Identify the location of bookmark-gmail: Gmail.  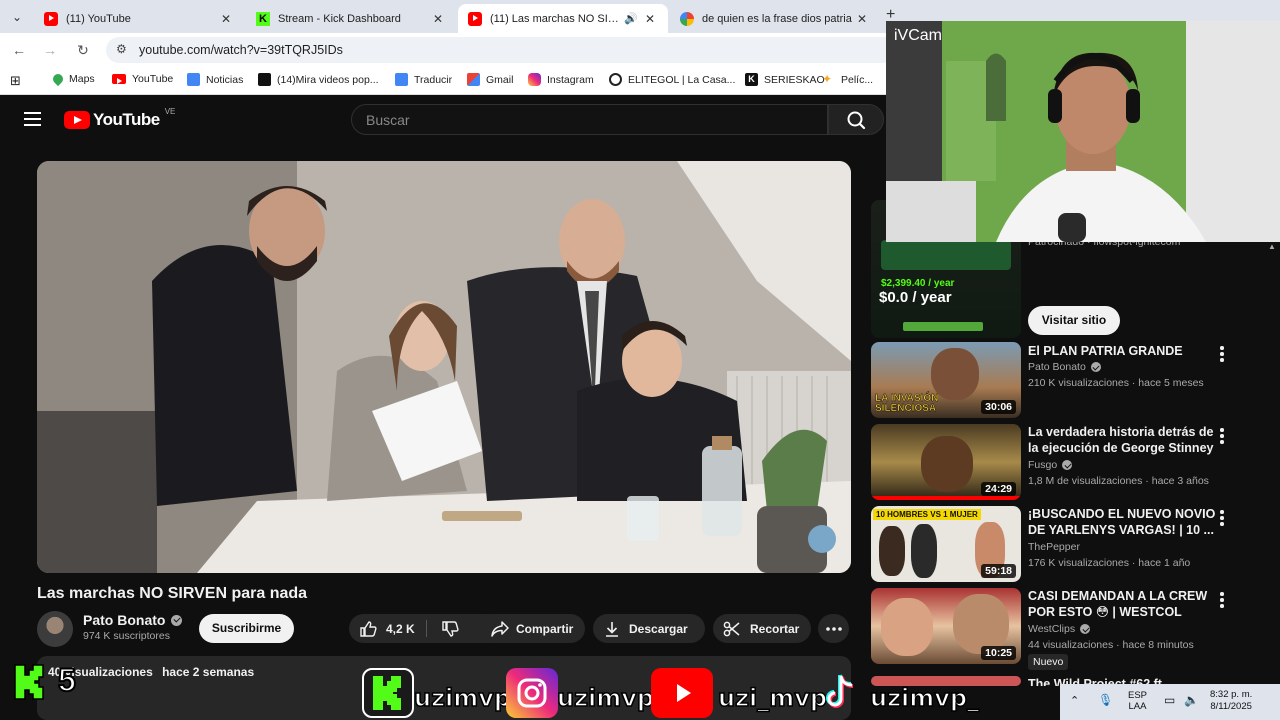
(490, 79).